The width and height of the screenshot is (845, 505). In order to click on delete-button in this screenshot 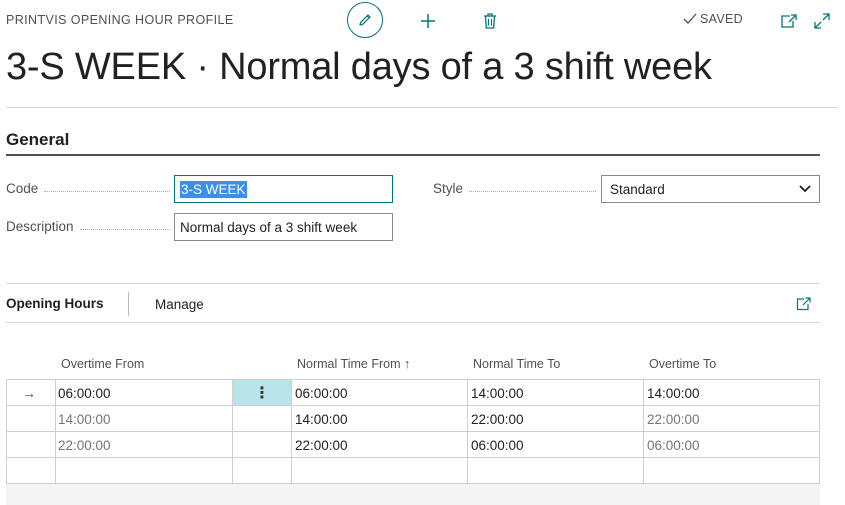, I will do `click(490, 21)`.